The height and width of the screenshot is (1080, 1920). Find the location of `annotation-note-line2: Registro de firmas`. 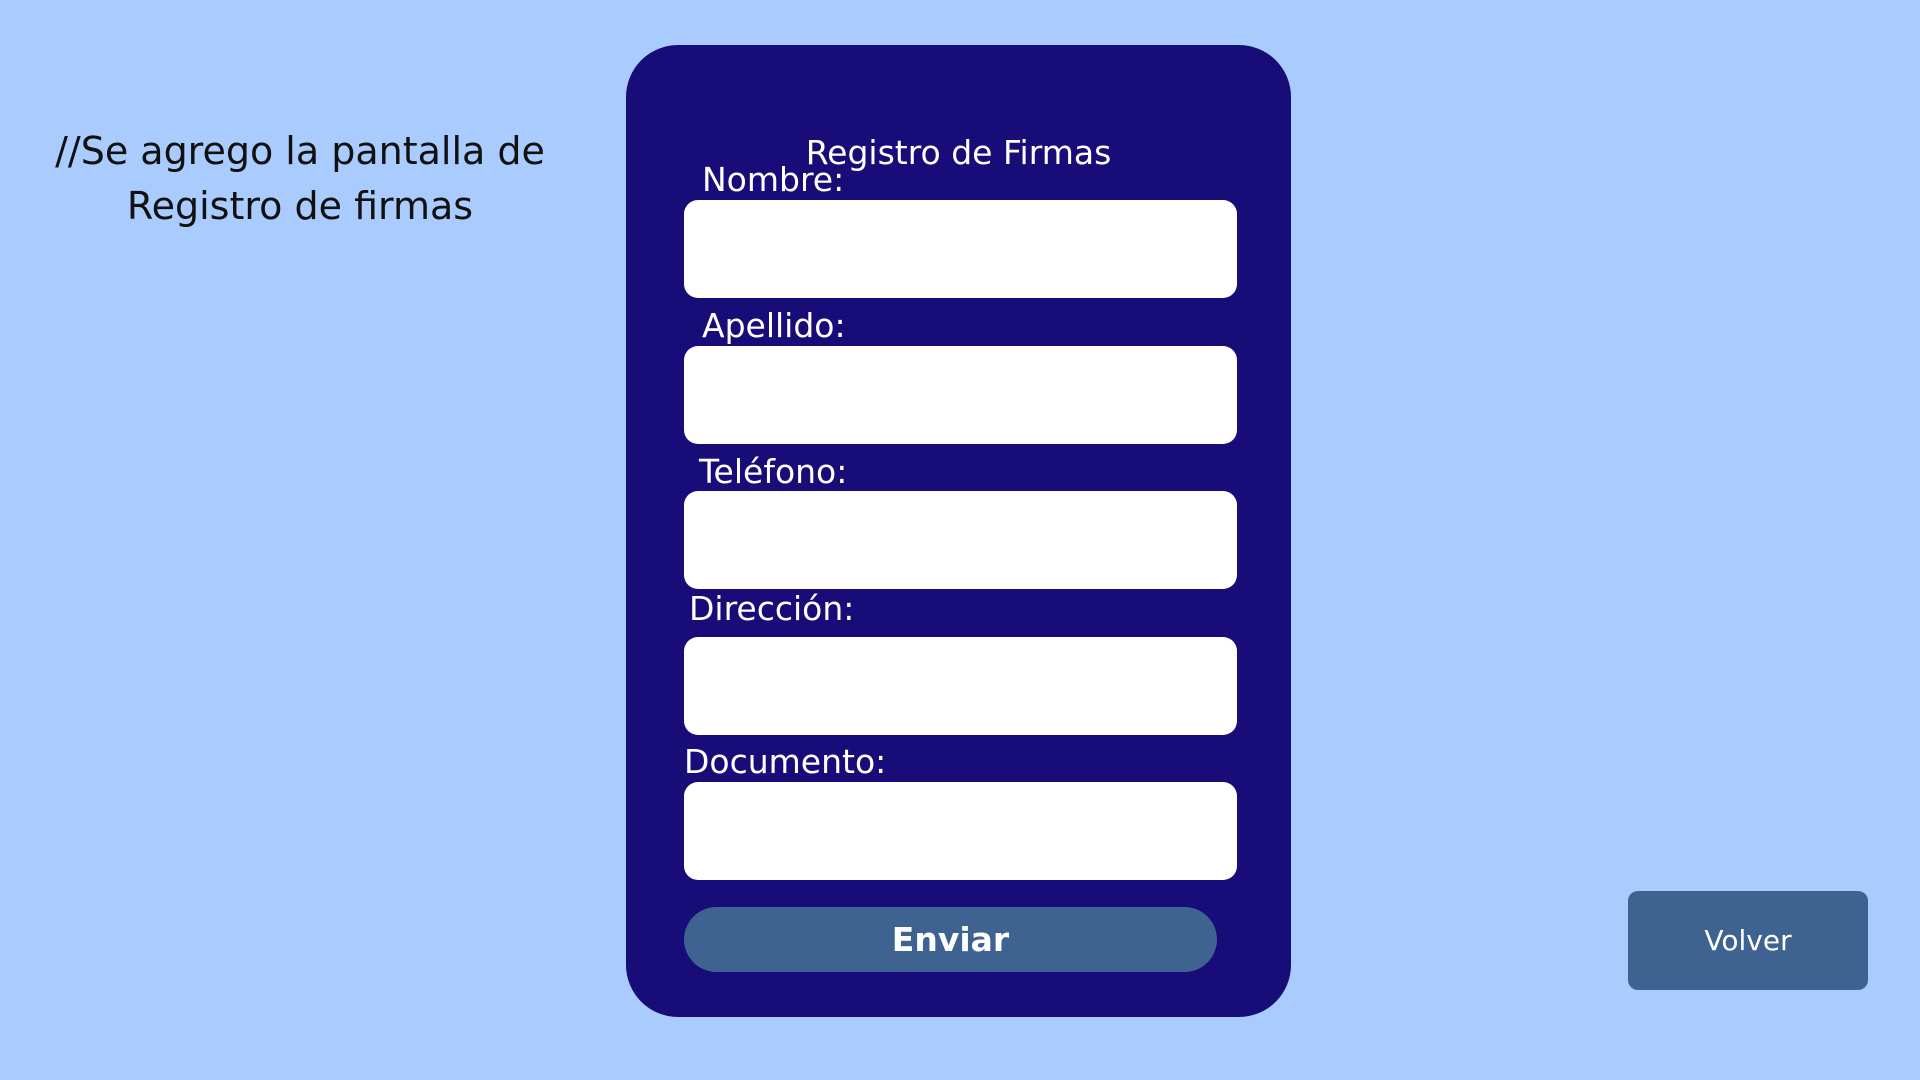

annotation-note-line2: Registro de firmas is located at coordinates (300, 206).